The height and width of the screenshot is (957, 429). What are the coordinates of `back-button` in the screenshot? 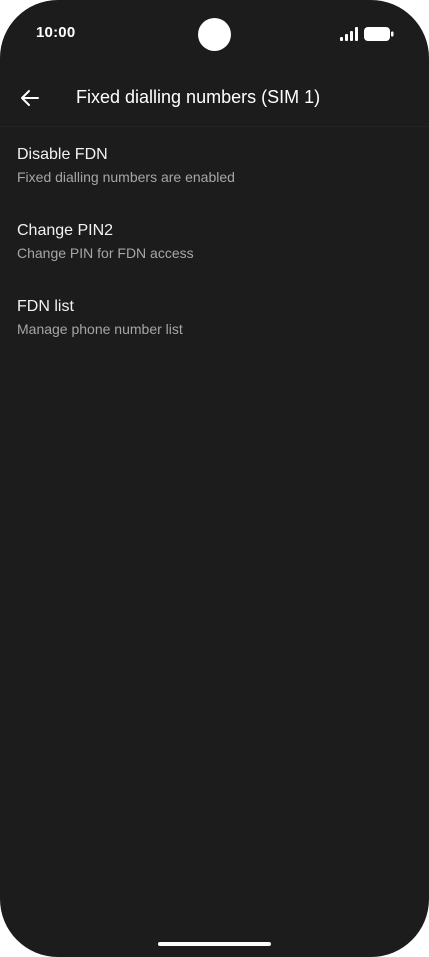 It's located at (30, 98).